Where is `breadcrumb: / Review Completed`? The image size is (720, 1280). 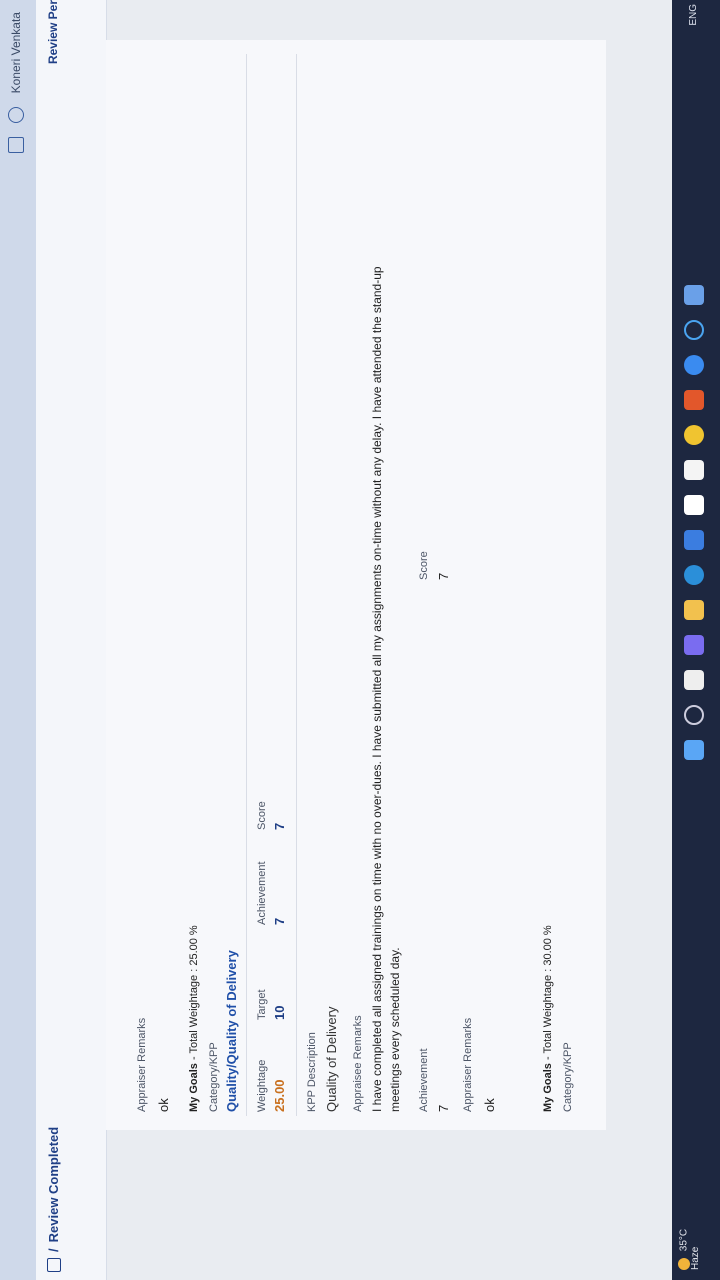
breadcrumb: / Review Completed is located at coordinates (53, 1199).